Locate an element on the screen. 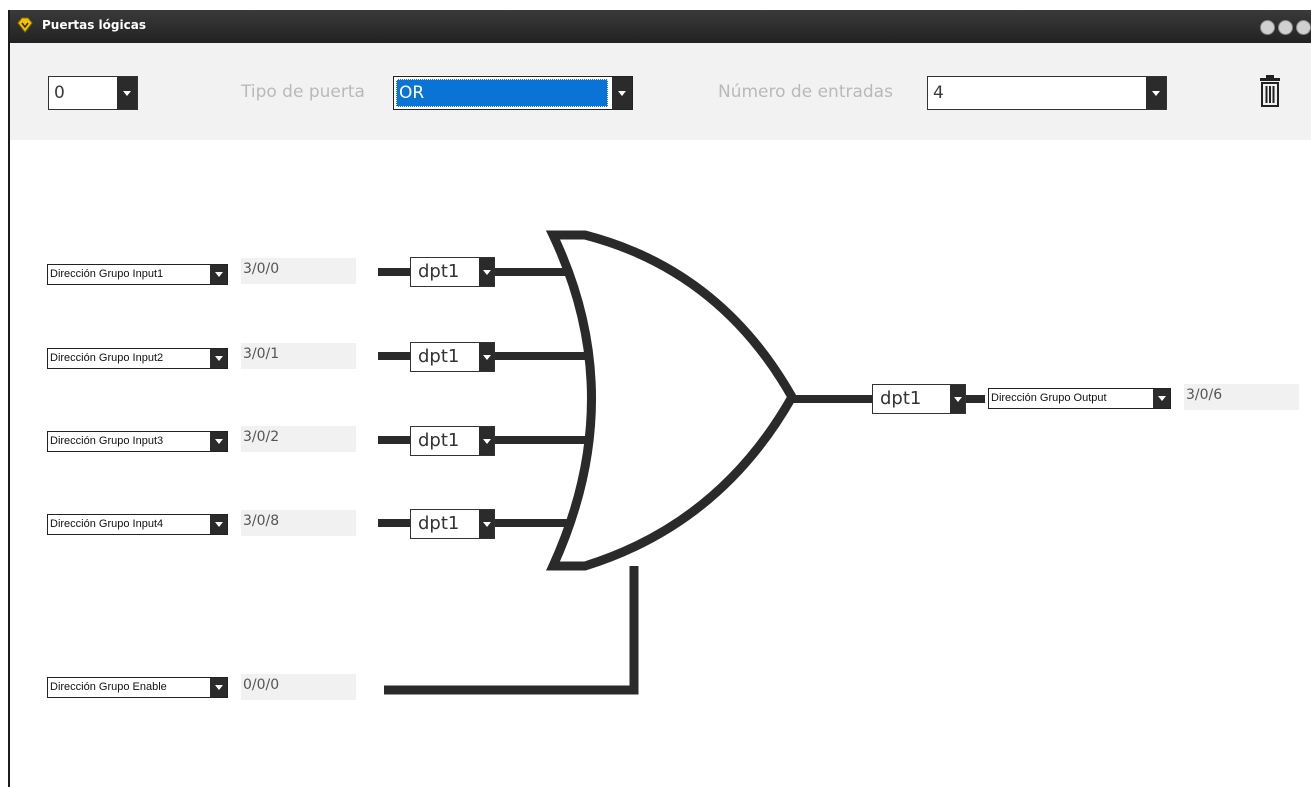 Image resolution: width=1311 pixels, height=787 pixels. input3-dpt-label: dpt1 is located at coordinates (439, 440).